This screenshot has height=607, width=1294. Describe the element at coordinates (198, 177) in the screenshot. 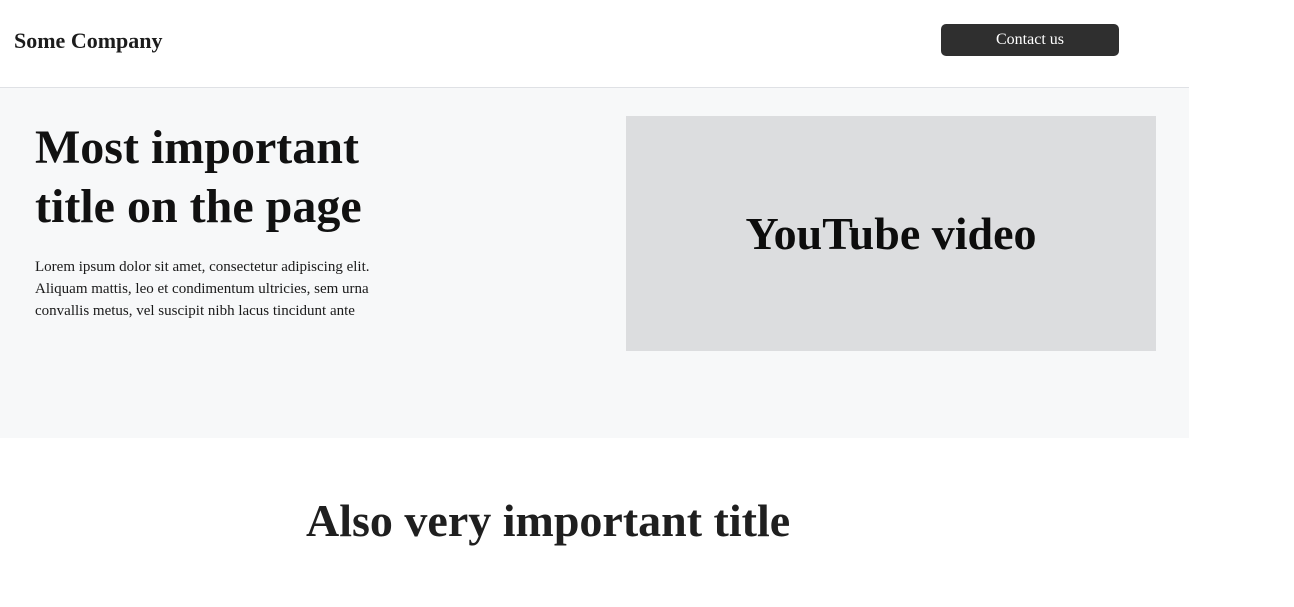

I see `hero-title: Most important title on the page` at that location.